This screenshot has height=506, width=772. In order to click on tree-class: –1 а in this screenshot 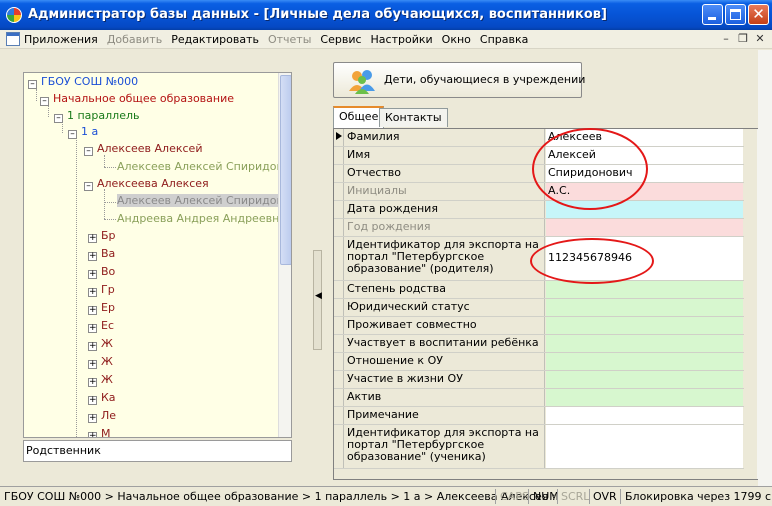, I will do `click(83, 132)`.